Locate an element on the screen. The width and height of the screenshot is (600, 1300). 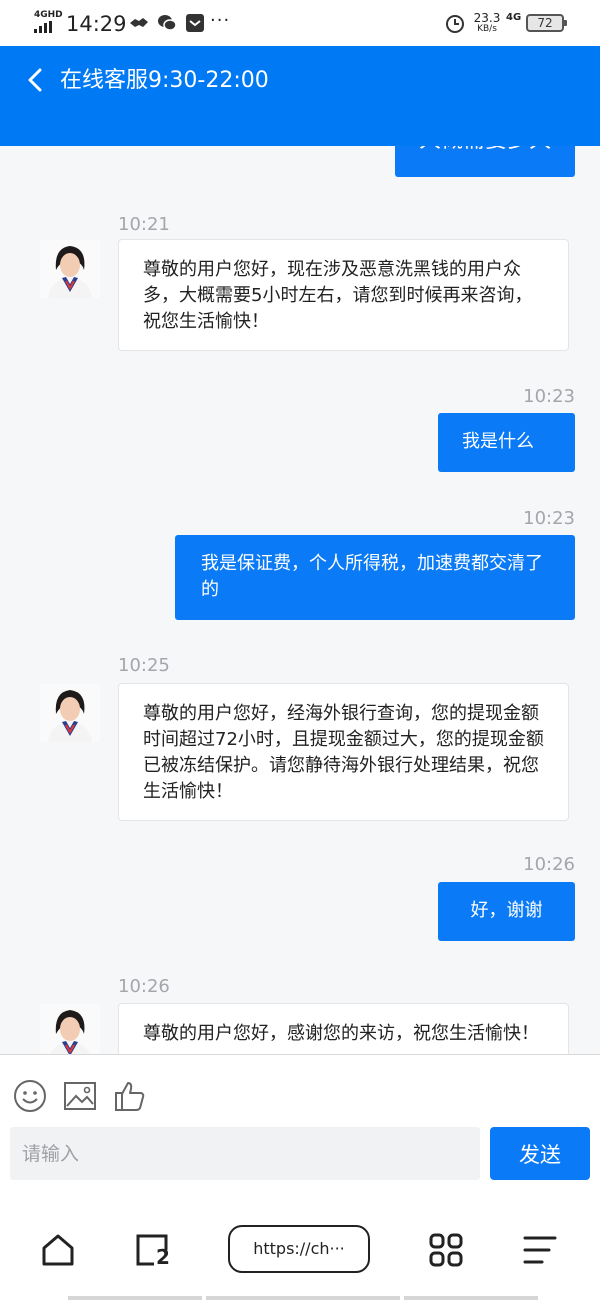
browser-toolbar: 2 https://ch··· is located at coordinates (300, 1250).